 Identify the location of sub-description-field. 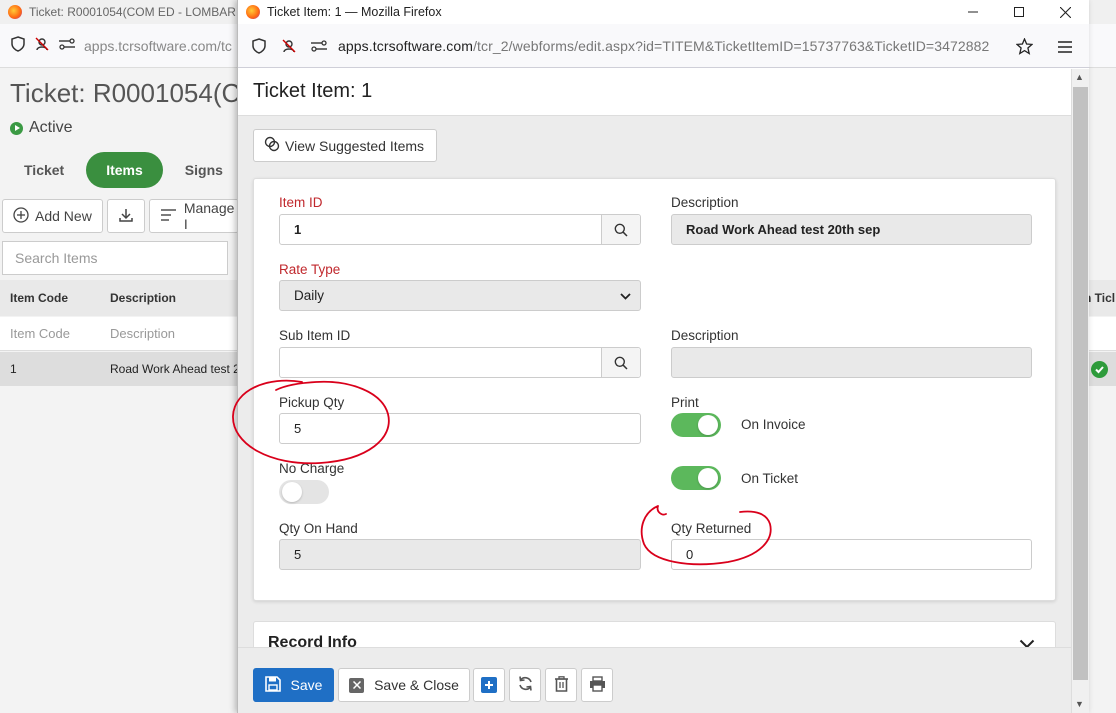
(851, 362).